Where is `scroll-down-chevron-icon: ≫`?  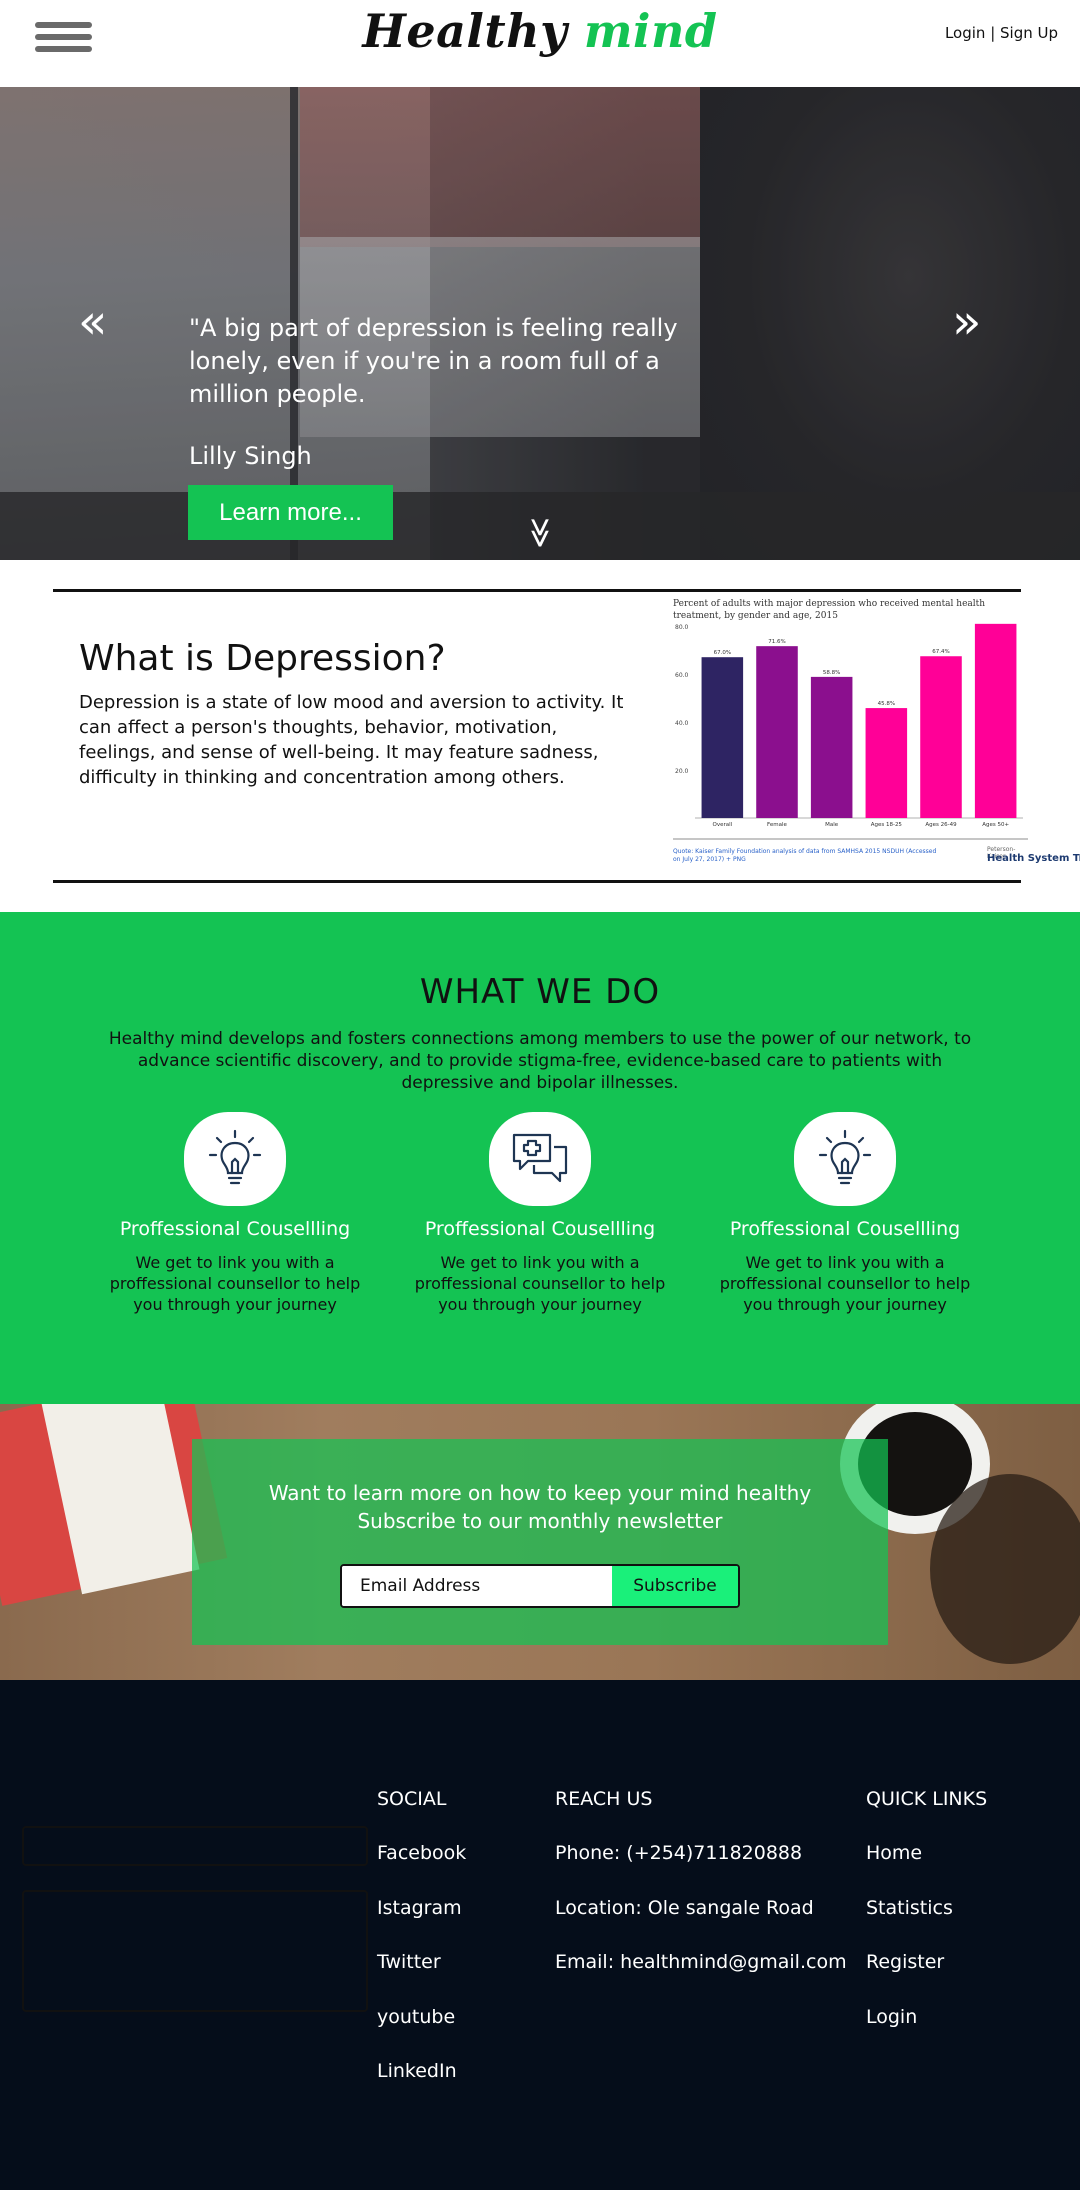 scroll-down-chevron-icon: ≫ is located at coordinates (540, 532).